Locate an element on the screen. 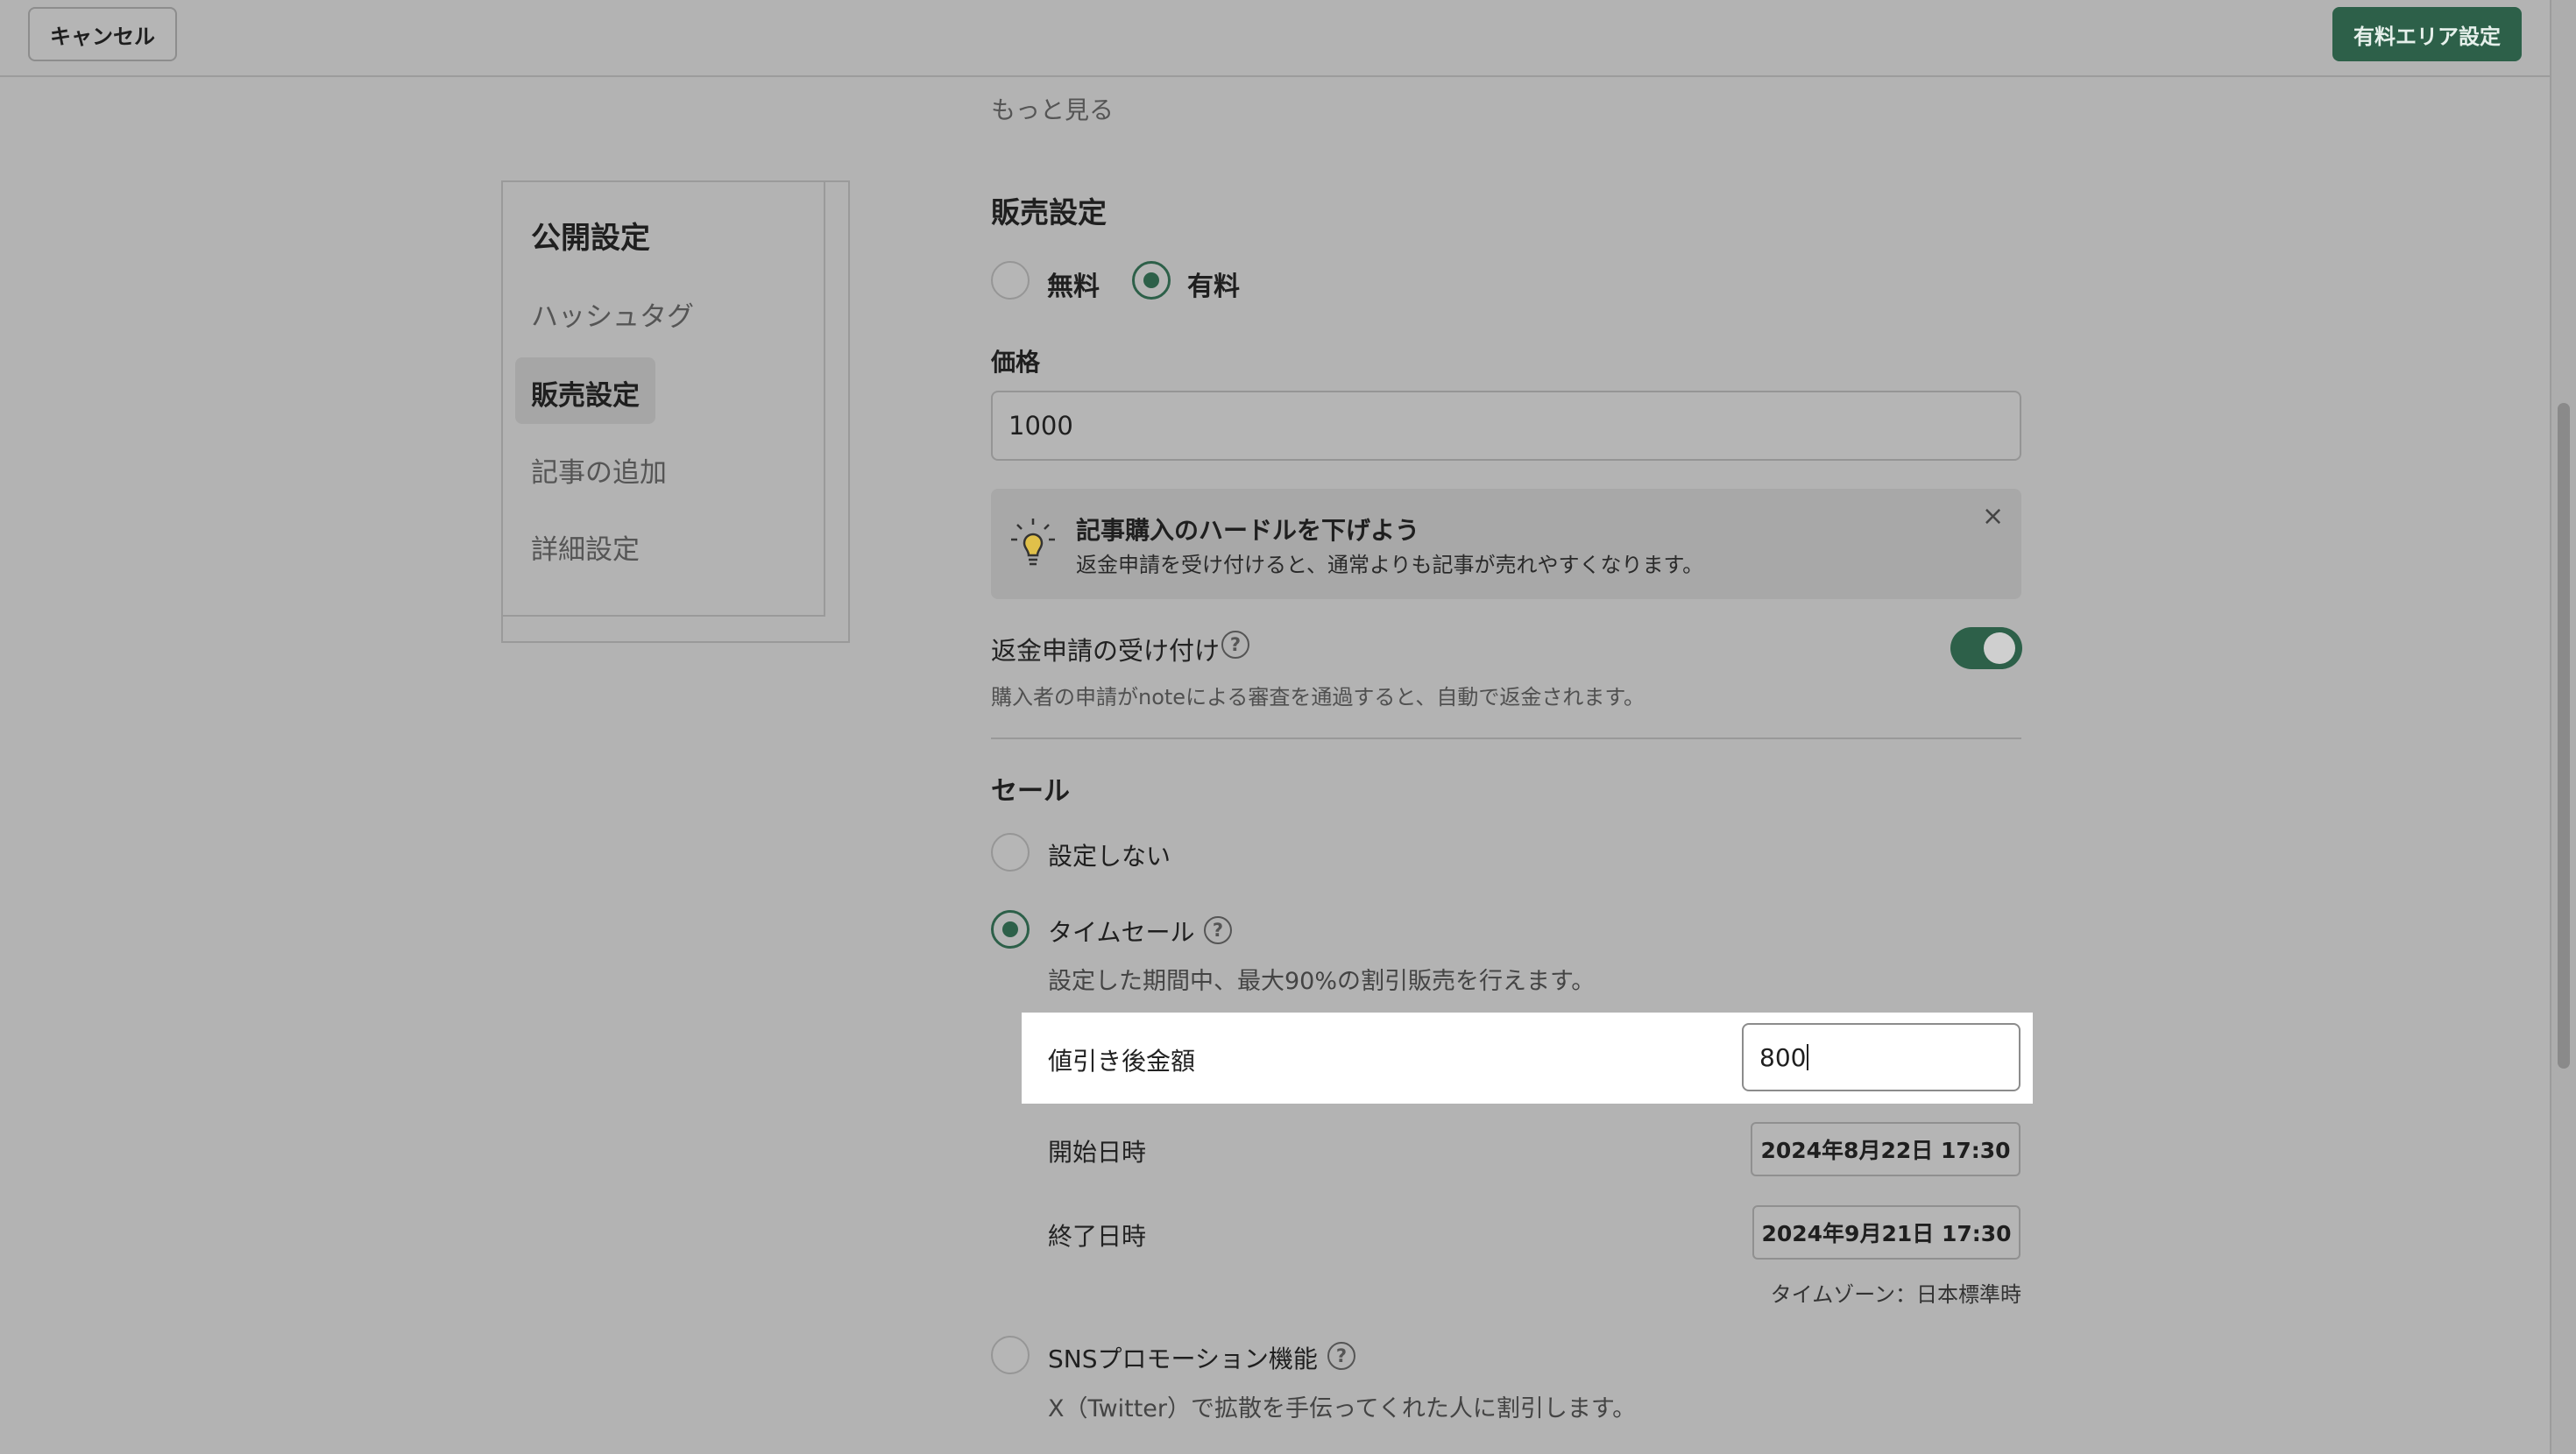 This screenshot has width=2576, height=1454. paid-radio is located at coordinates (1151, 280).